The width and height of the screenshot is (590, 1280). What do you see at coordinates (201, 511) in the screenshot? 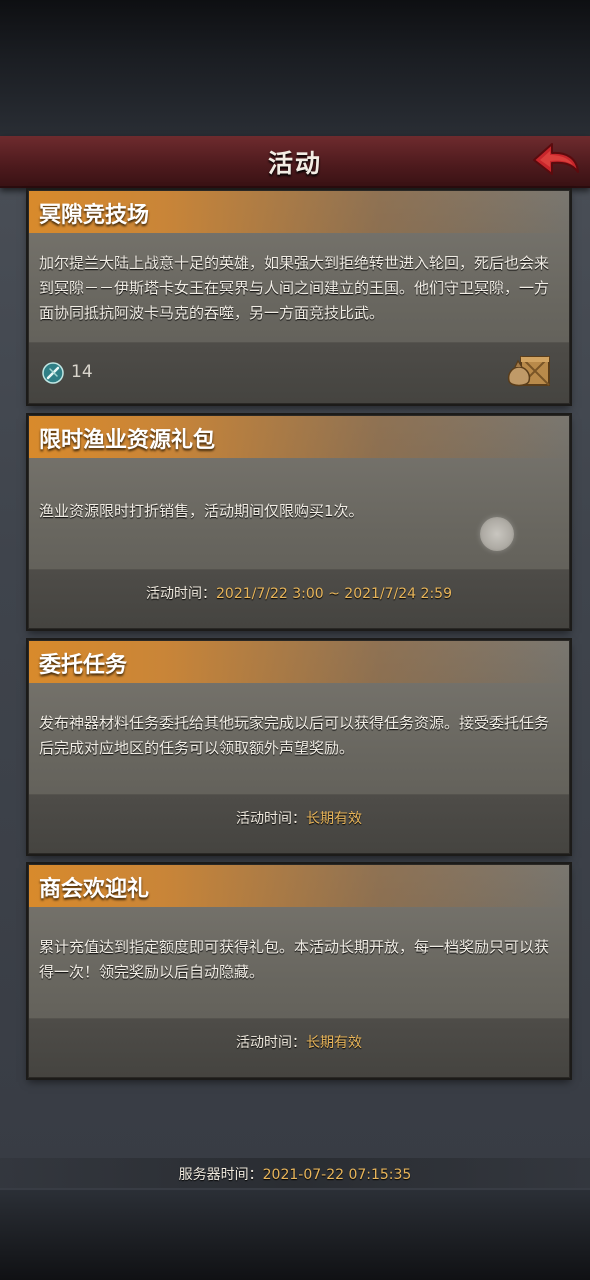
I see `card-description: 渔业资源限时打折销售，活动期间仅限购买1次。` at bounding box center [201, 511].